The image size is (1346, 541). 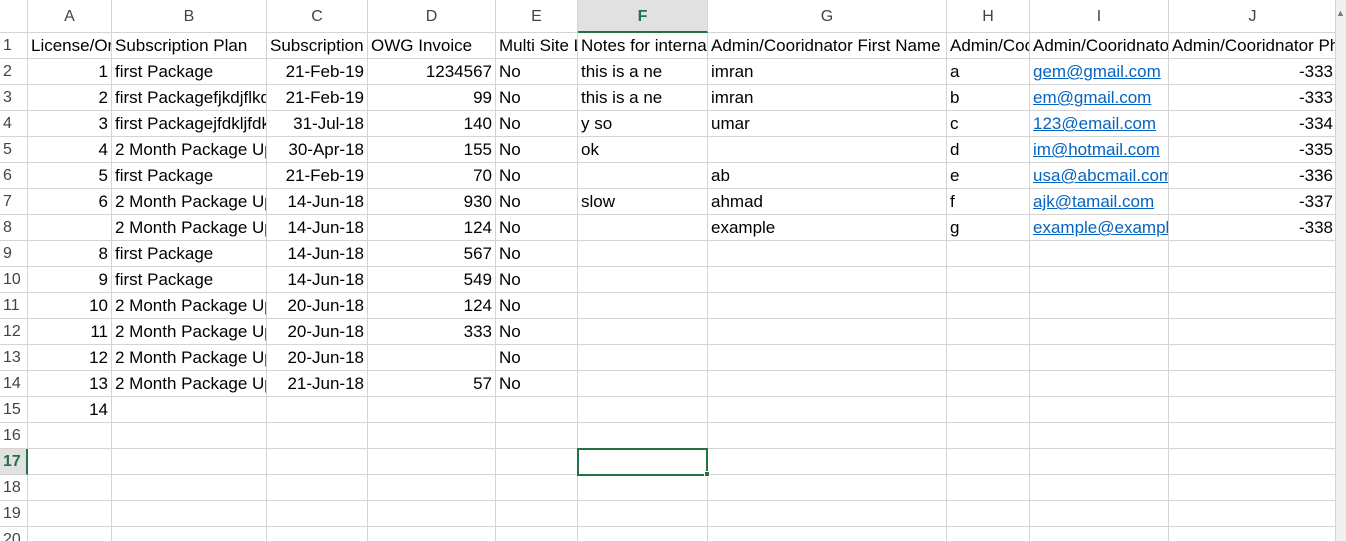 What do you see at coordinates (70, 254) in the screenshot?
I see `cell-a9: 8` at bounding box center [70, 254].